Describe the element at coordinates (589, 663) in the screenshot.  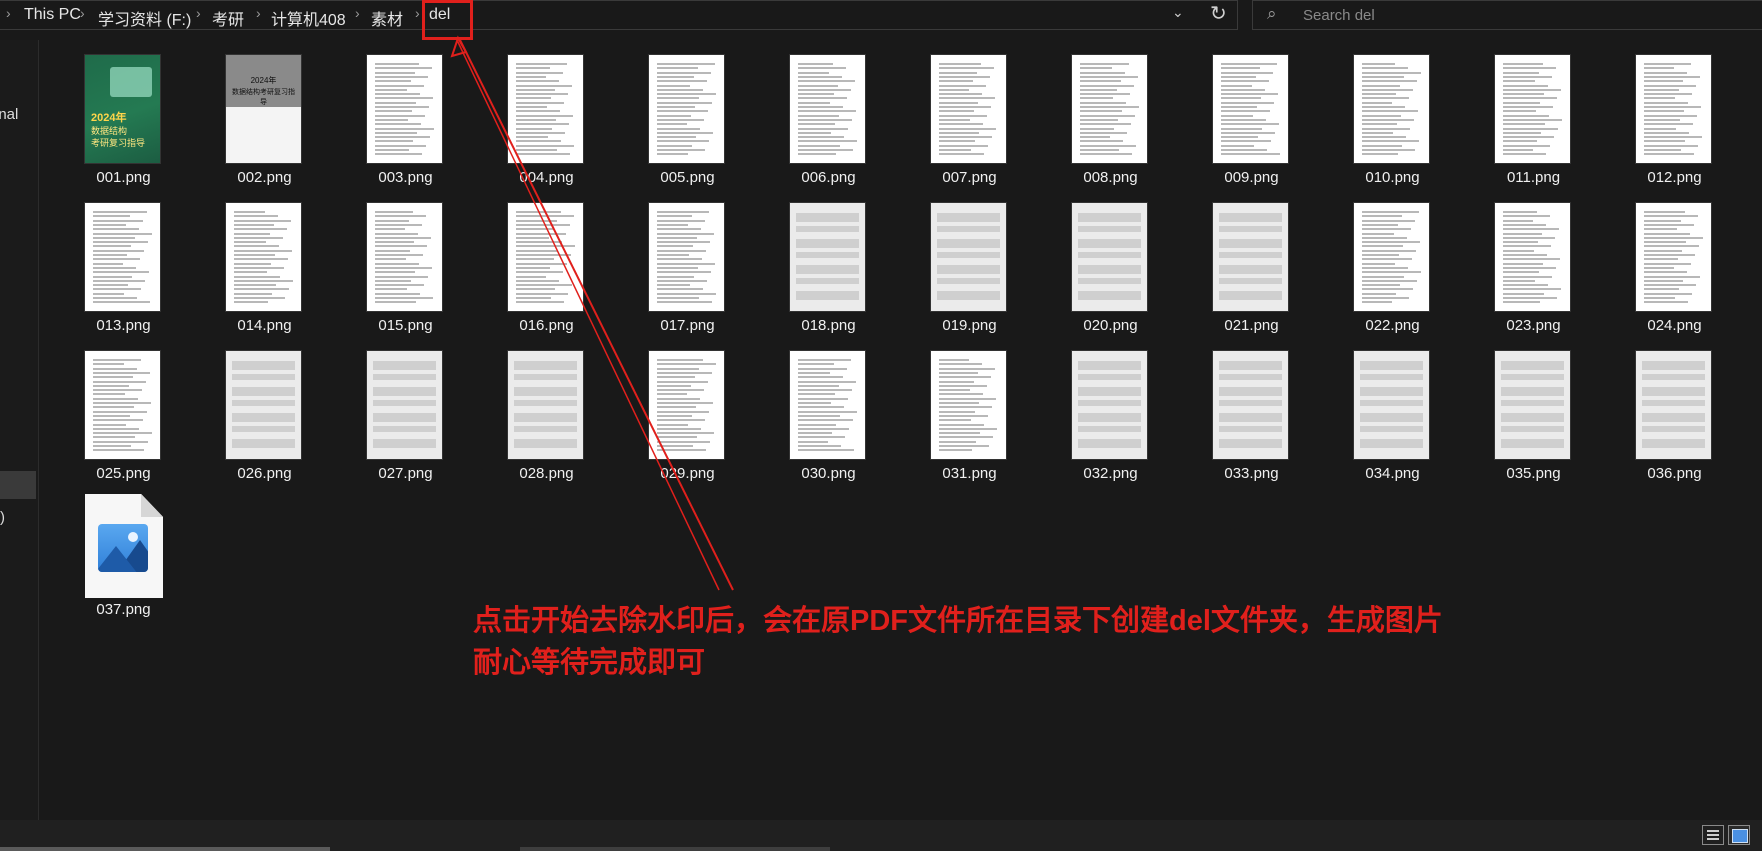
I see `annotation-line-2: 耐心等待完成即可` at that location.